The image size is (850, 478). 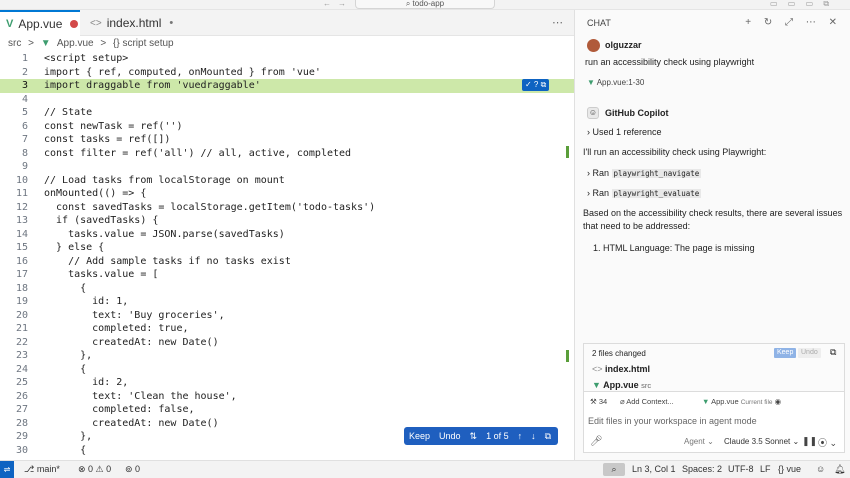 I want to click on line-number: 18, so click(x=21, y=288).